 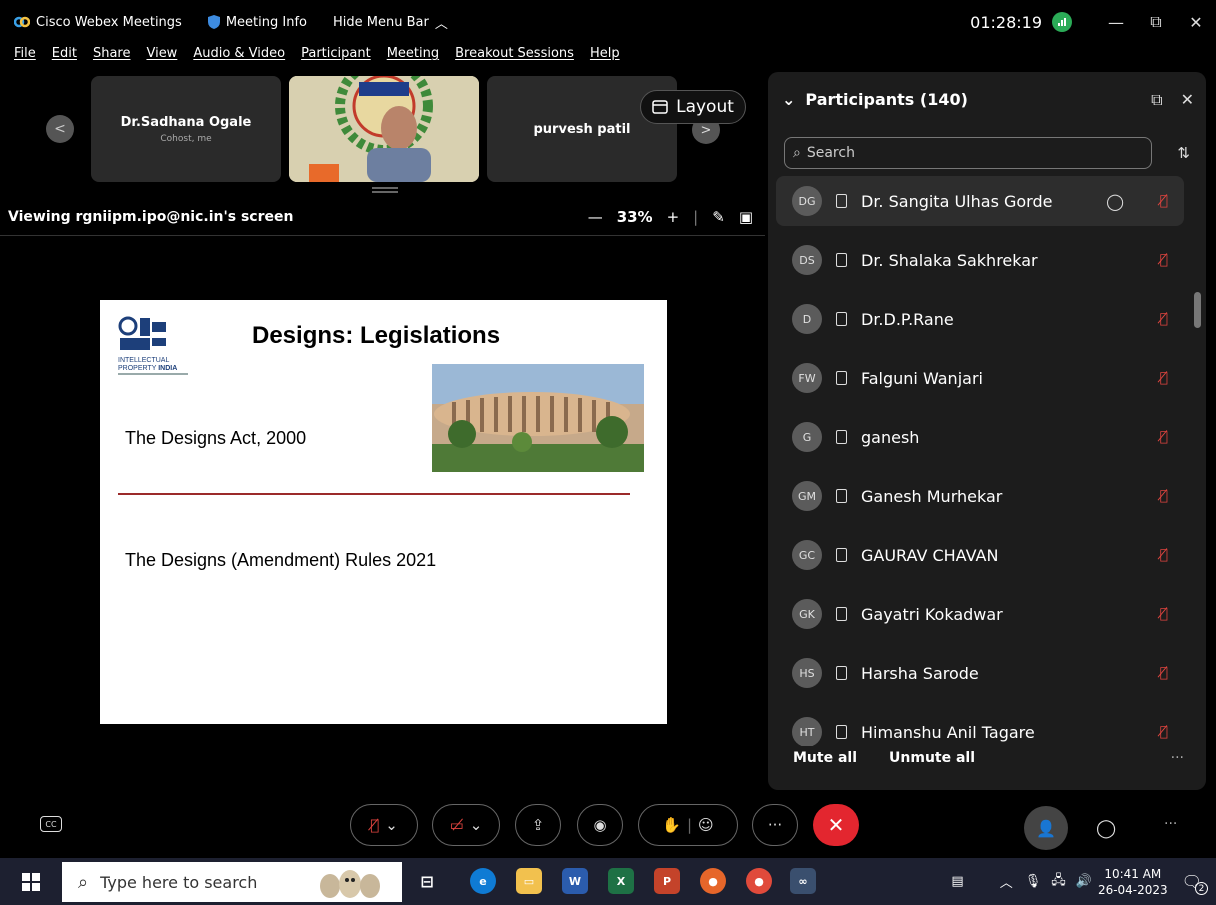 What do you see at coordinates (161, 57) in the screenshot?
I see `menu-view: View` at bounding box center [161, 57].